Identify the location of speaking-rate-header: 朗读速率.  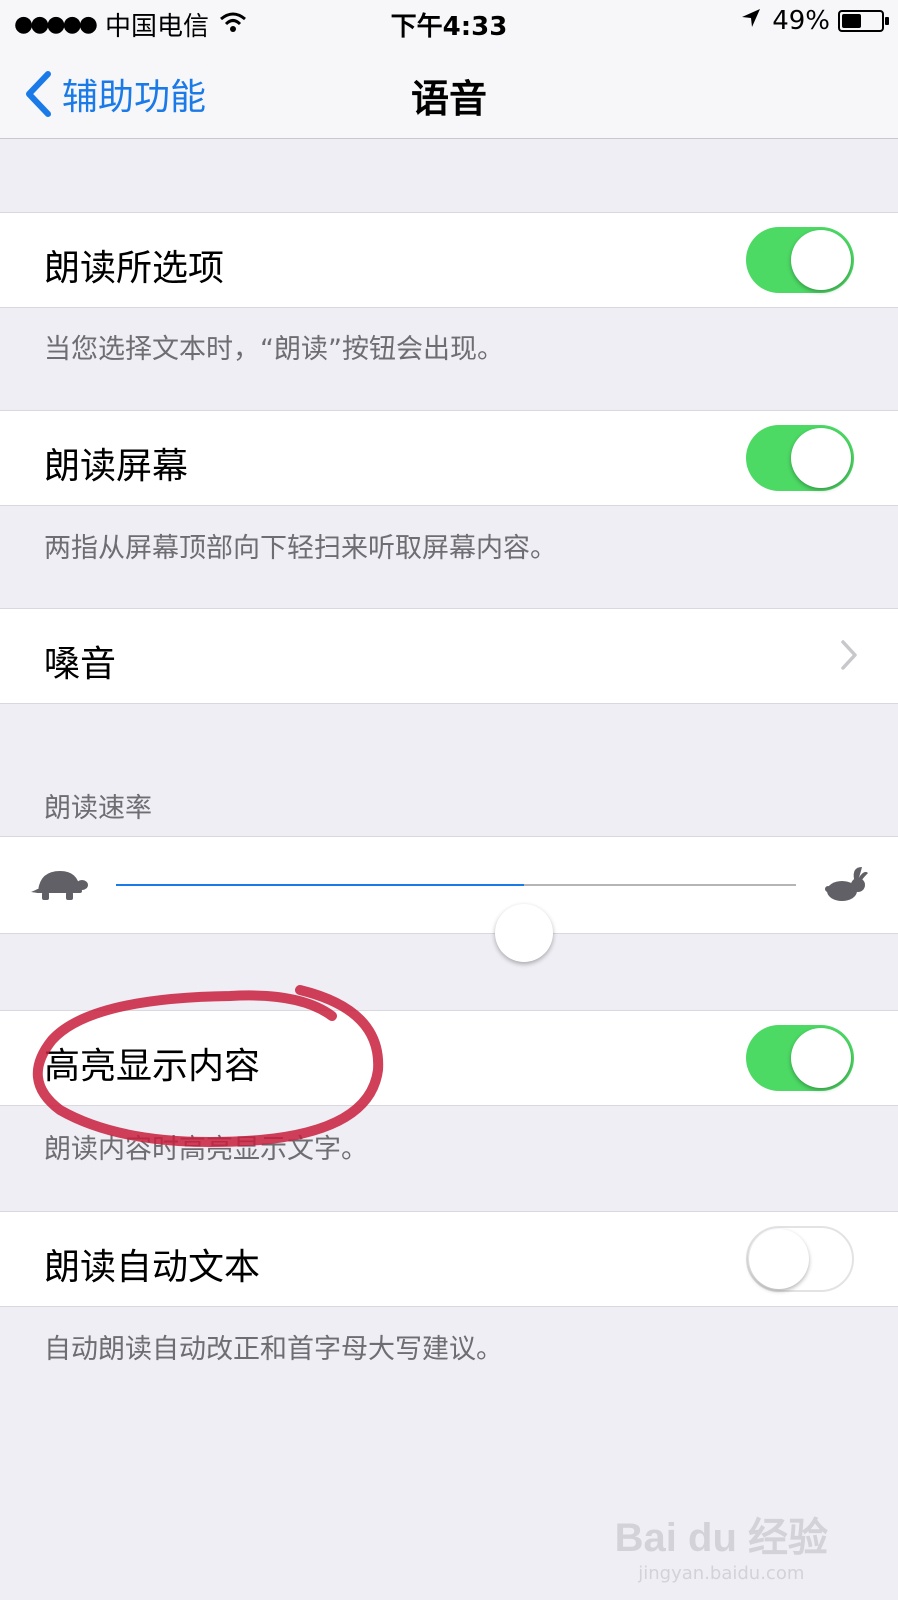
(98, 808).